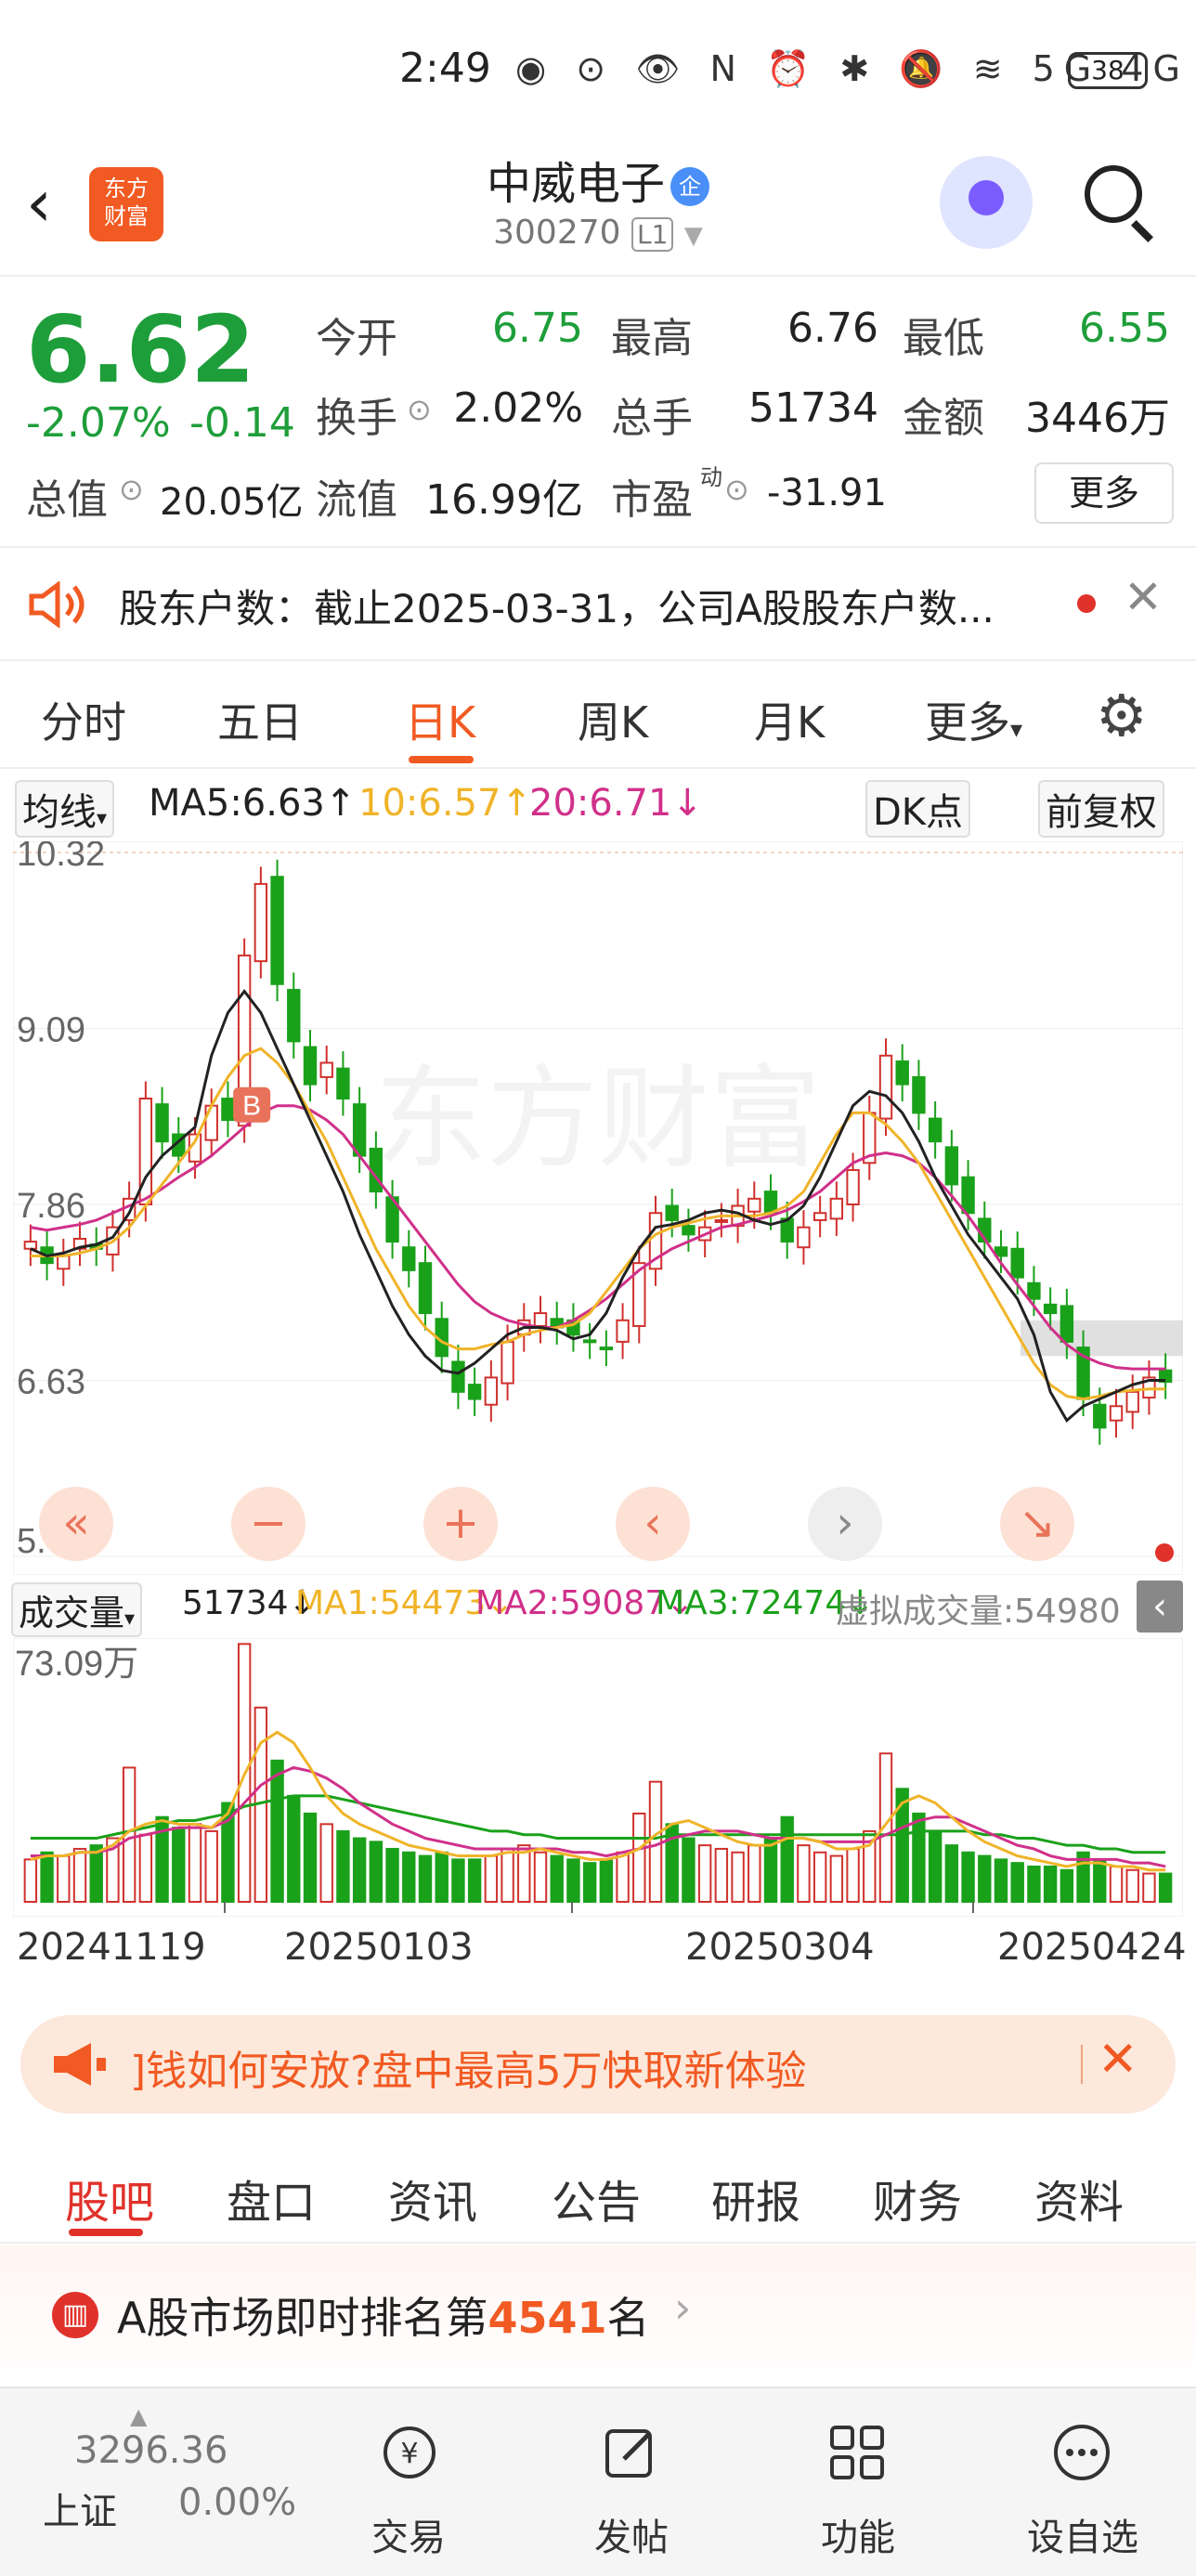 The width and height of the screenshot is (1196, 2576). What do you see at coordinates (1101, 809) in the screenshot?
I see `adjust-selector: 前复权` at bounding box center [1101, 809].